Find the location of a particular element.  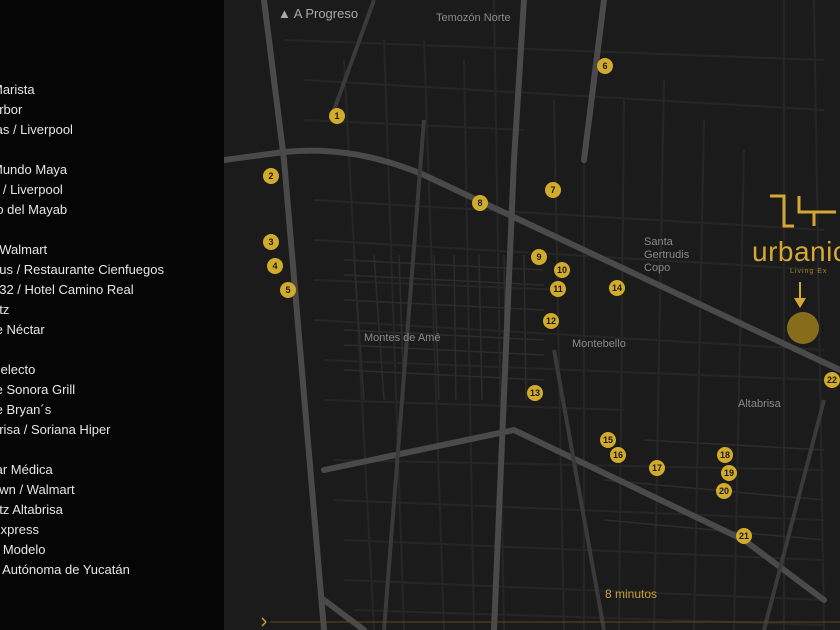

travel-time-label: 8 minutos is located at coordinates (631, 594).